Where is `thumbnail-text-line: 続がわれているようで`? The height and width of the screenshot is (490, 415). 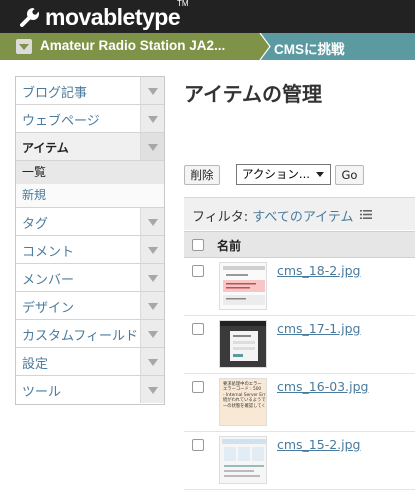
thumbnail-text-line: 続がわれているようで is located at coordinates (244, 401).